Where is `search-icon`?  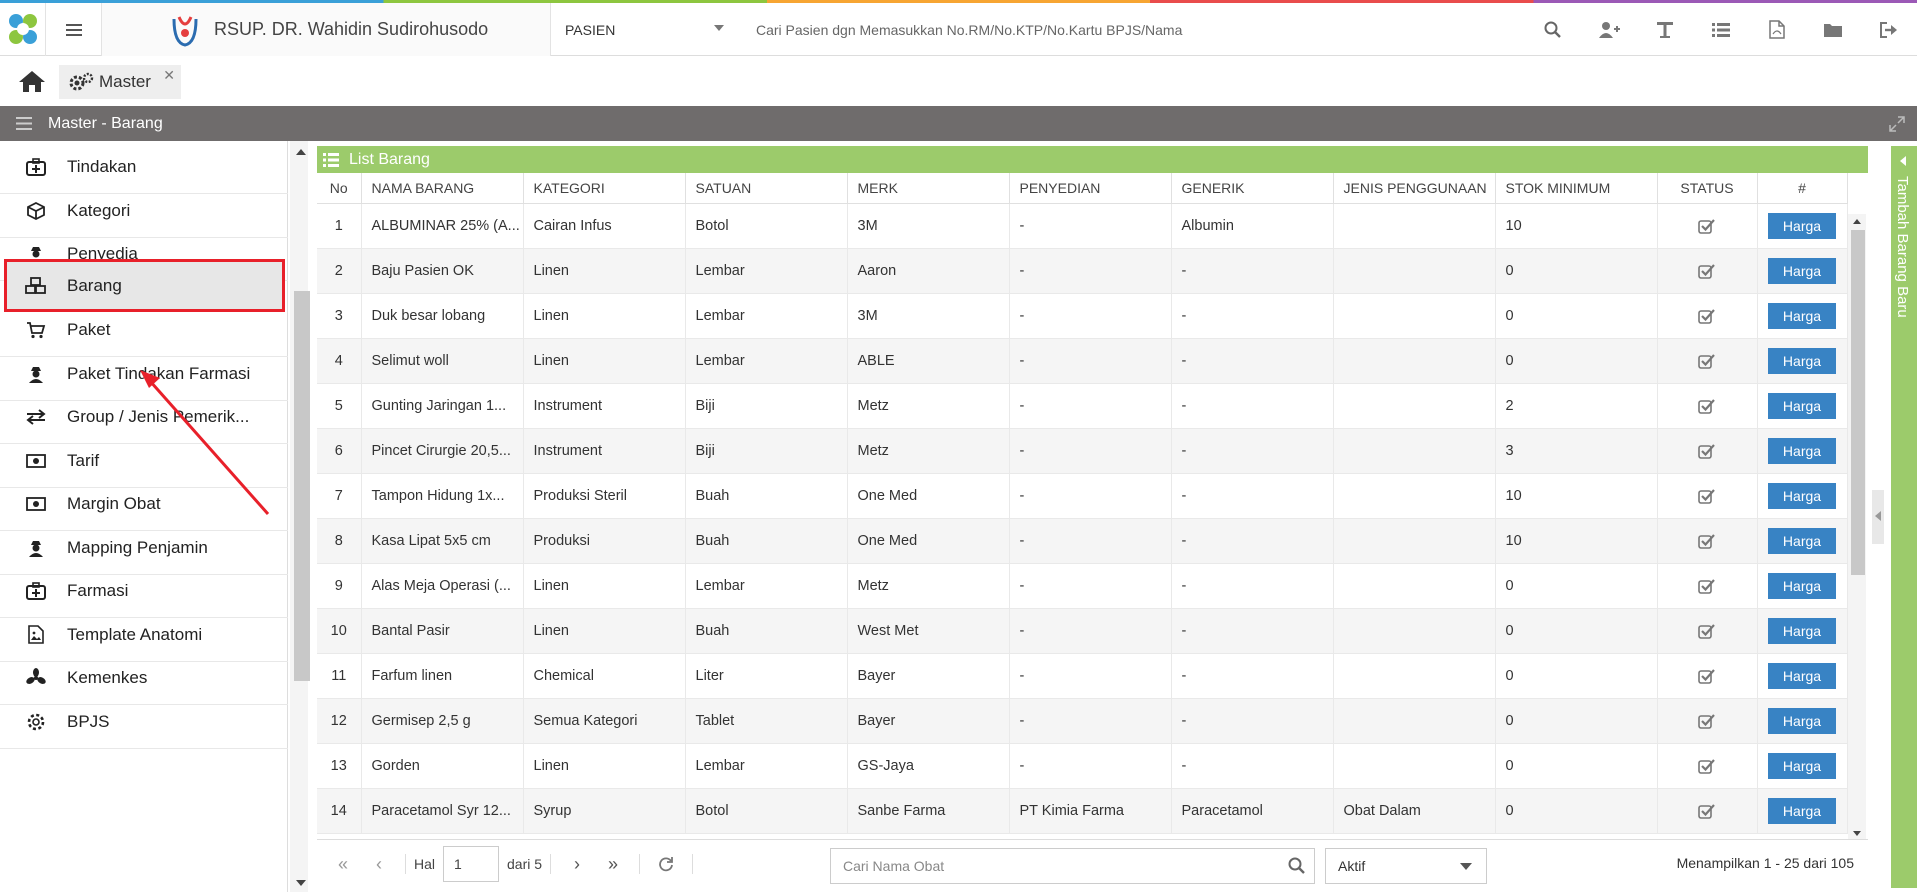
search-icon is located at coordinates (1297, 866).